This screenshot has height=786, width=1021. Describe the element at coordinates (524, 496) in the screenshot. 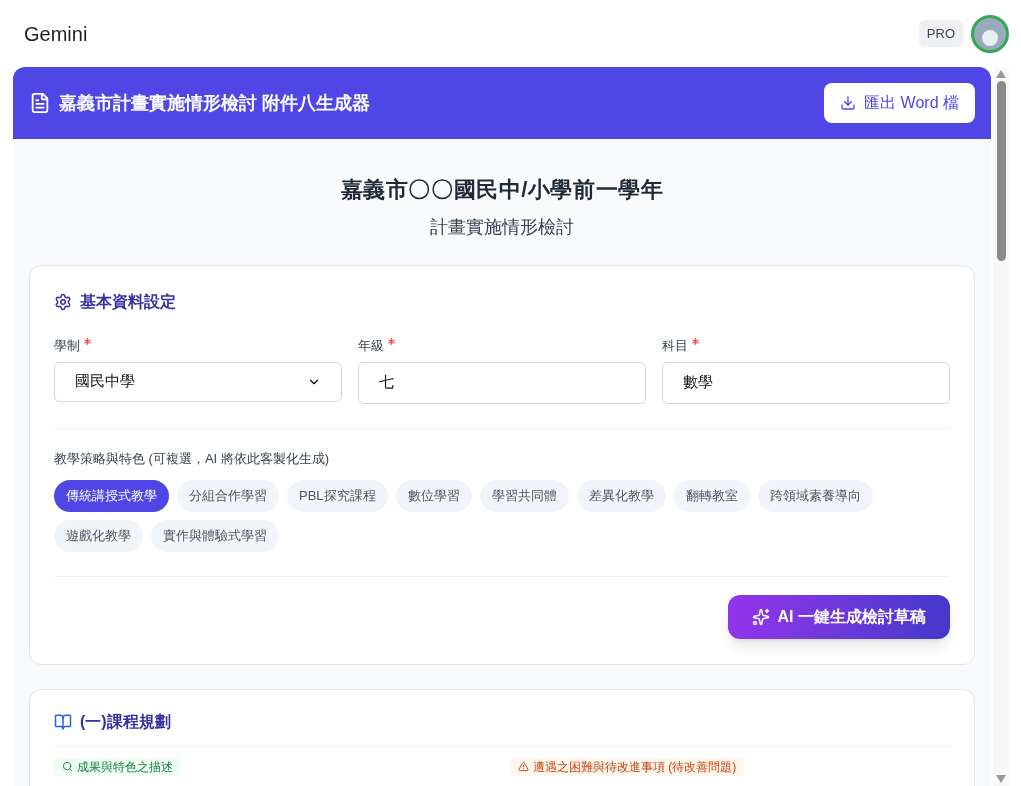

I see `strategy-chip: 學習共同體` at that location.